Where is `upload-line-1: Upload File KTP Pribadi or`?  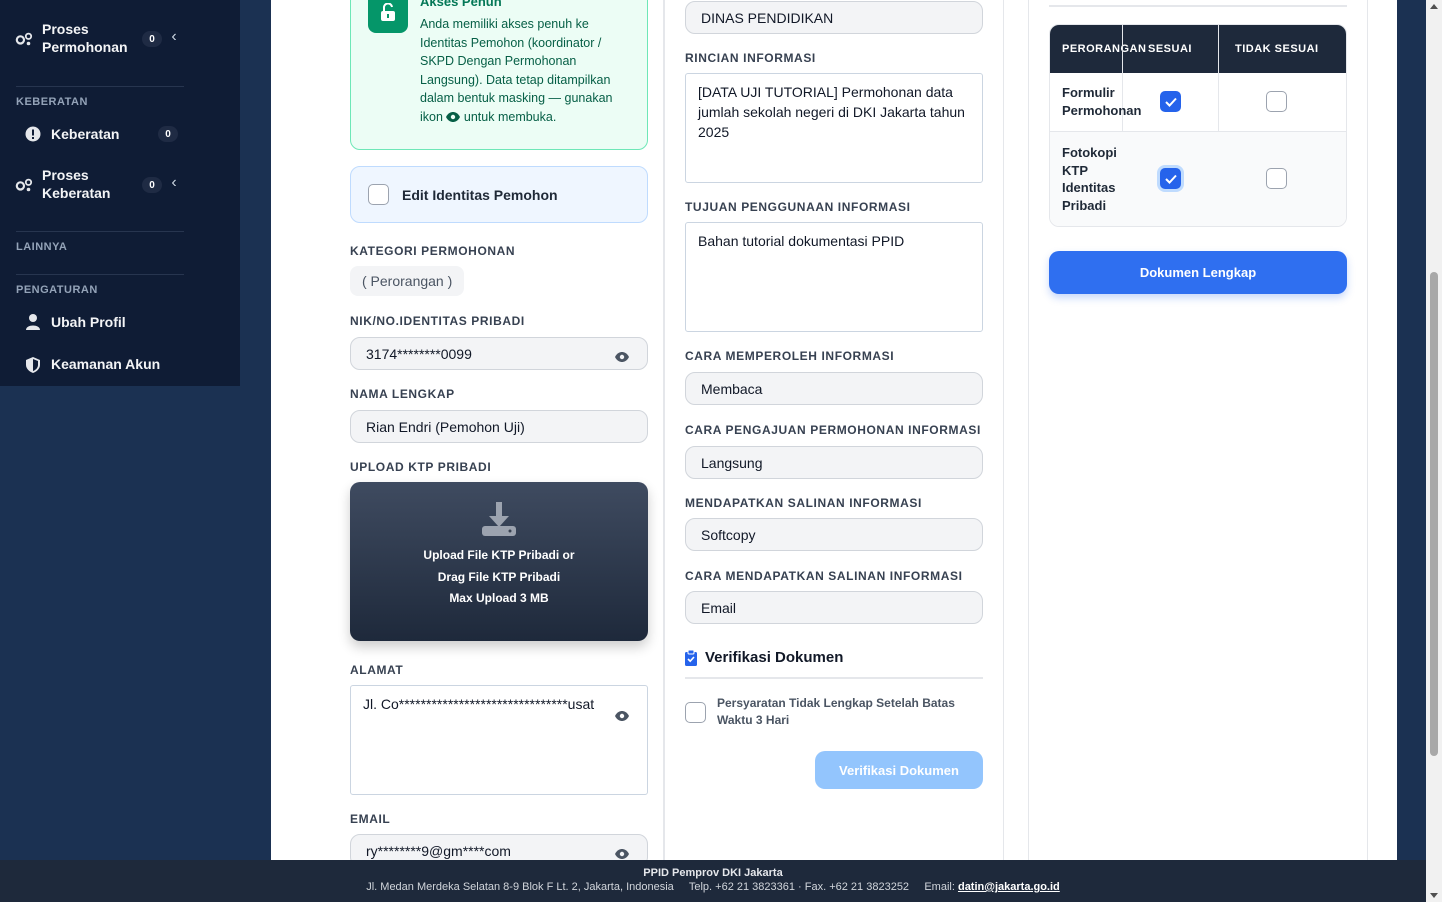 upload-line-1: Upload File KTP Pribadi or is located at coordinates (499, 555).